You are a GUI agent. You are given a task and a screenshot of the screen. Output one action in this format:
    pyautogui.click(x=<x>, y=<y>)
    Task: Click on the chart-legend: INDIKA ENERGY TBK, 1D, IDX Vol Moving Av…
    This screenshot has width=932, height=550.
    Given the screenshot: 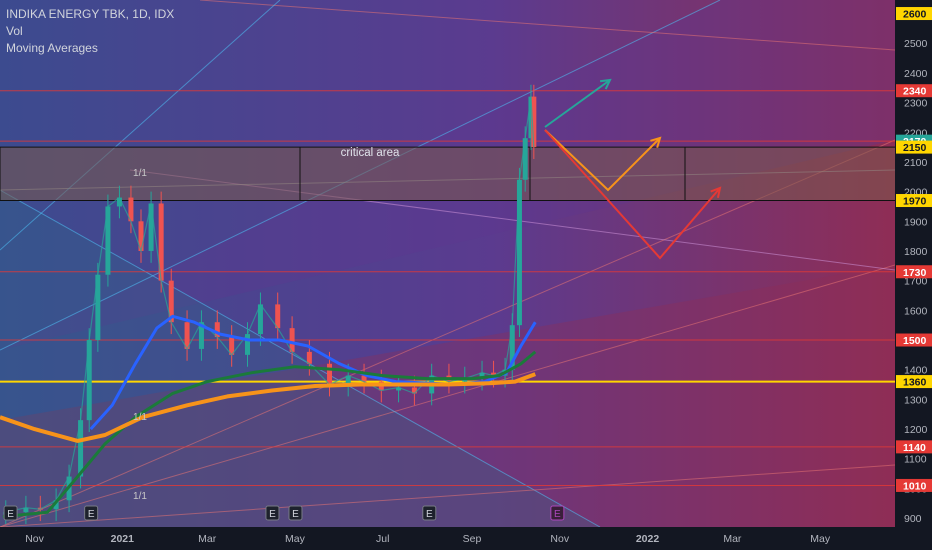 What is the action you would take?
    pyautogui.click(x=90, y=31)
    